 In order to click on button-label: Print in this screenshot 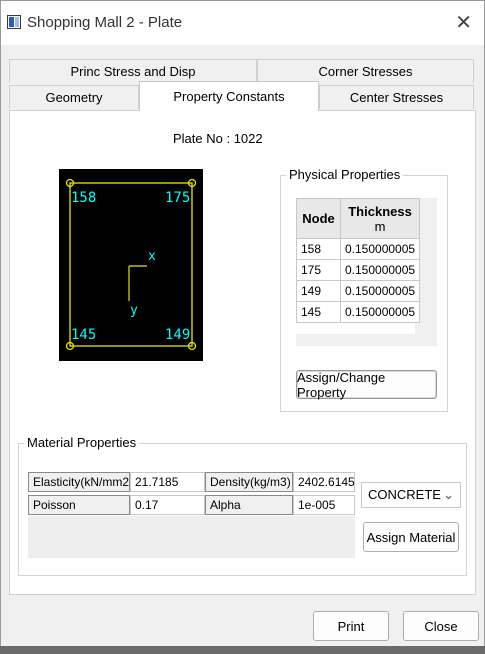, I will do `click(351, 626)`.